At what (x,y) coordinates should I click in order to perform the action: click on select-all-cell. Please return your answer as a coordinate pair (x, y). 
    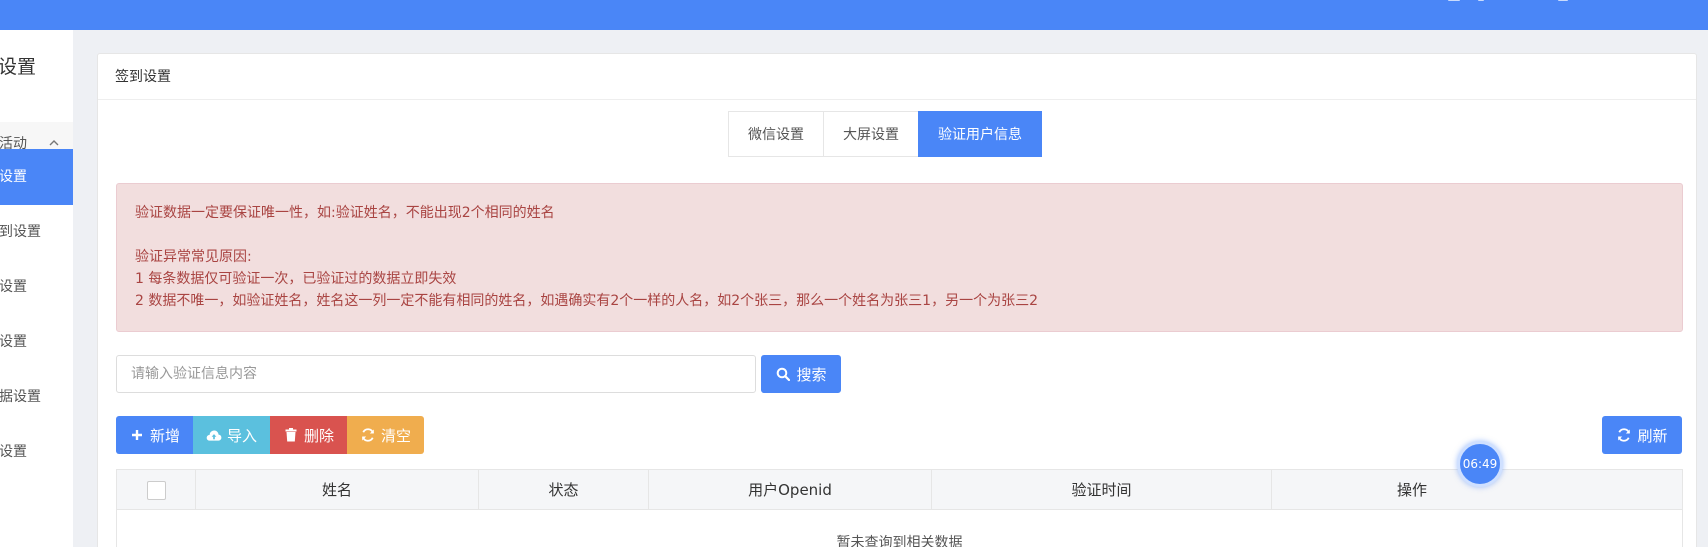
    Looking at the image, I should click on (156, 490).